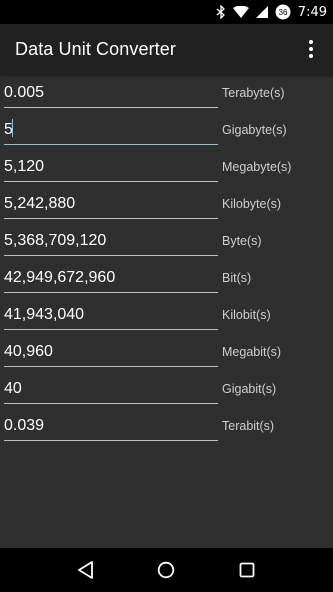 This screenshot has width=333, height=592. I want to click on row-kilobit: Kilobit(s), so click(166, 314).